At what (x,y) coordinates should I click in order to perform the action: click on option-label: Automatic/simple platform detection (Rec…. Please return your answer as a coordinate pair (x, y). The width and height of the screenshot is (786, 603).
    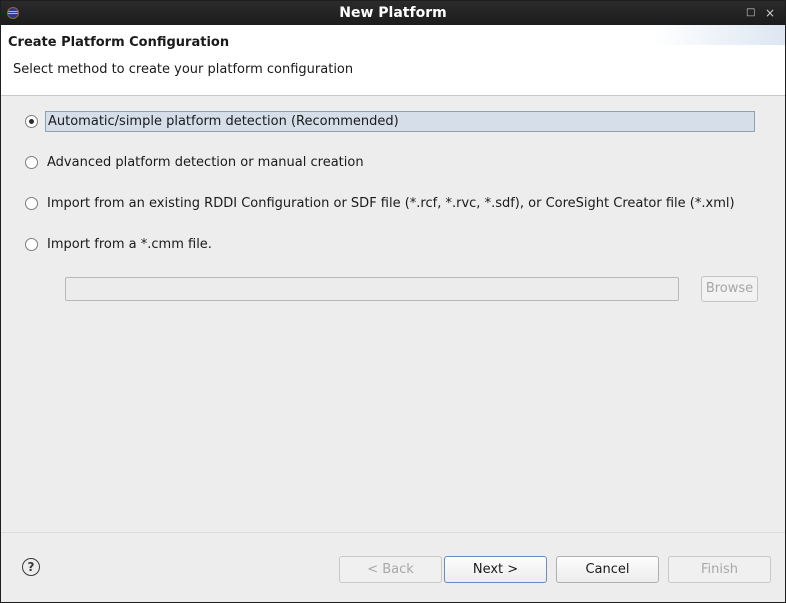
    Looking at the image, I should click on (400, 121).